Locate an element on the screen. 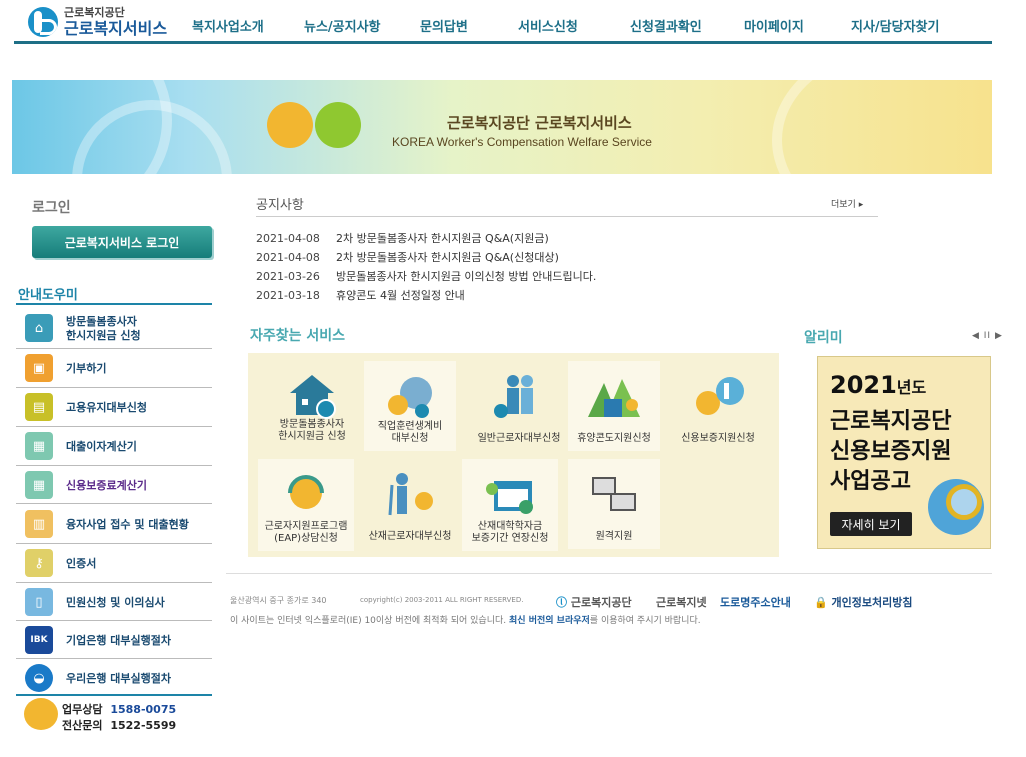 Image resolution: width=1026 pixels, height=757 pixels. magnifier-icon is located at coordinates (964, 502).